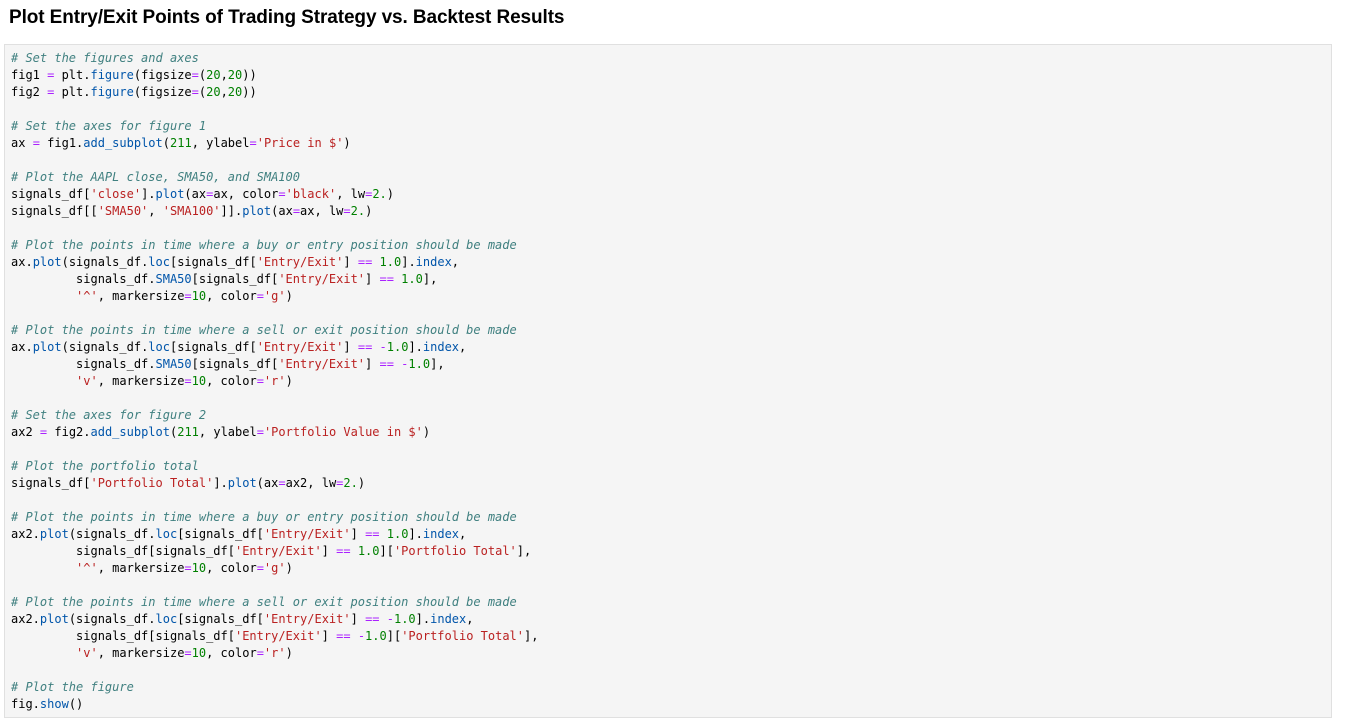 The width and height of the screenshot is (1347, 725). I want to click on code-text: ],, so click(430, 279).